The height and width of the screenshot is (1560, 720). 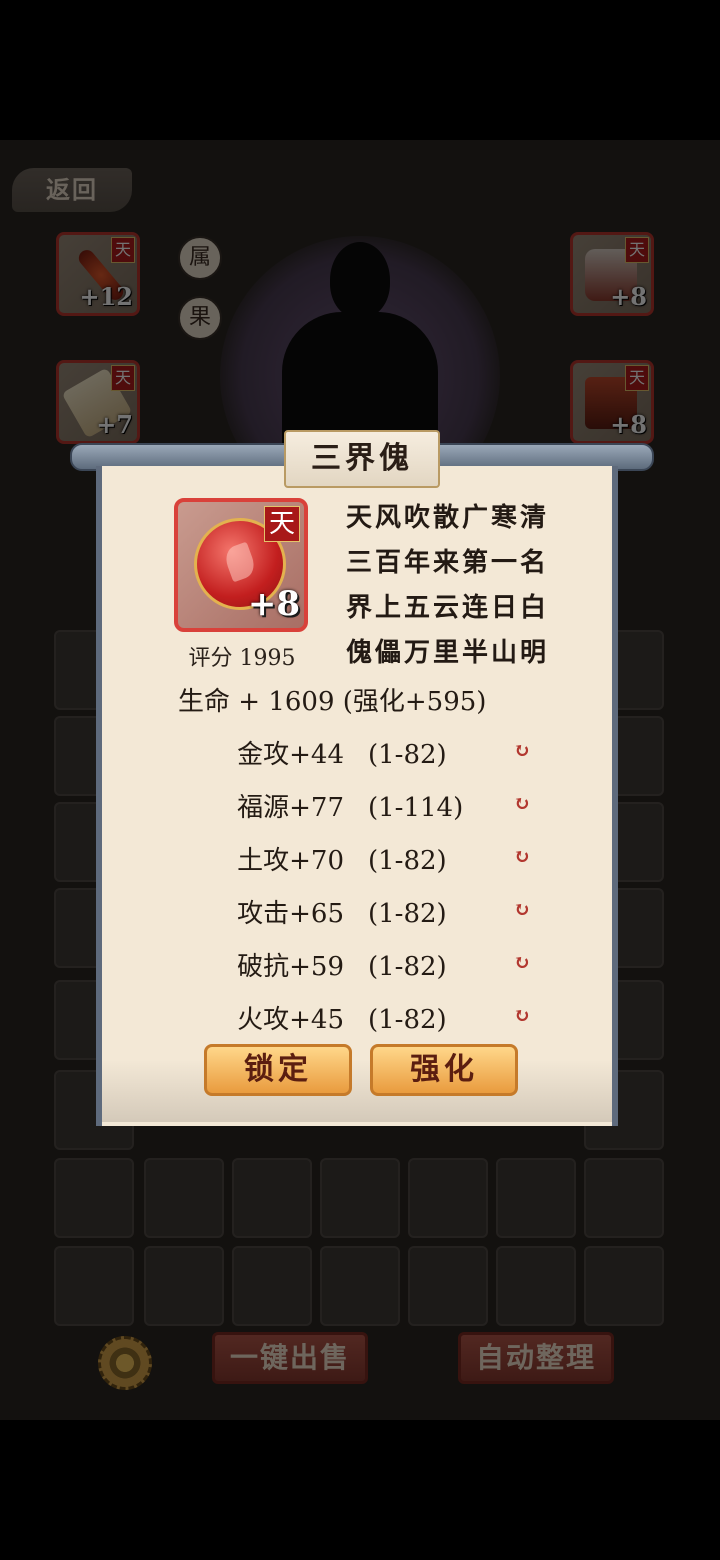 I want to click on item-icon-frame: 天 +8, so click(x=241, y=565).